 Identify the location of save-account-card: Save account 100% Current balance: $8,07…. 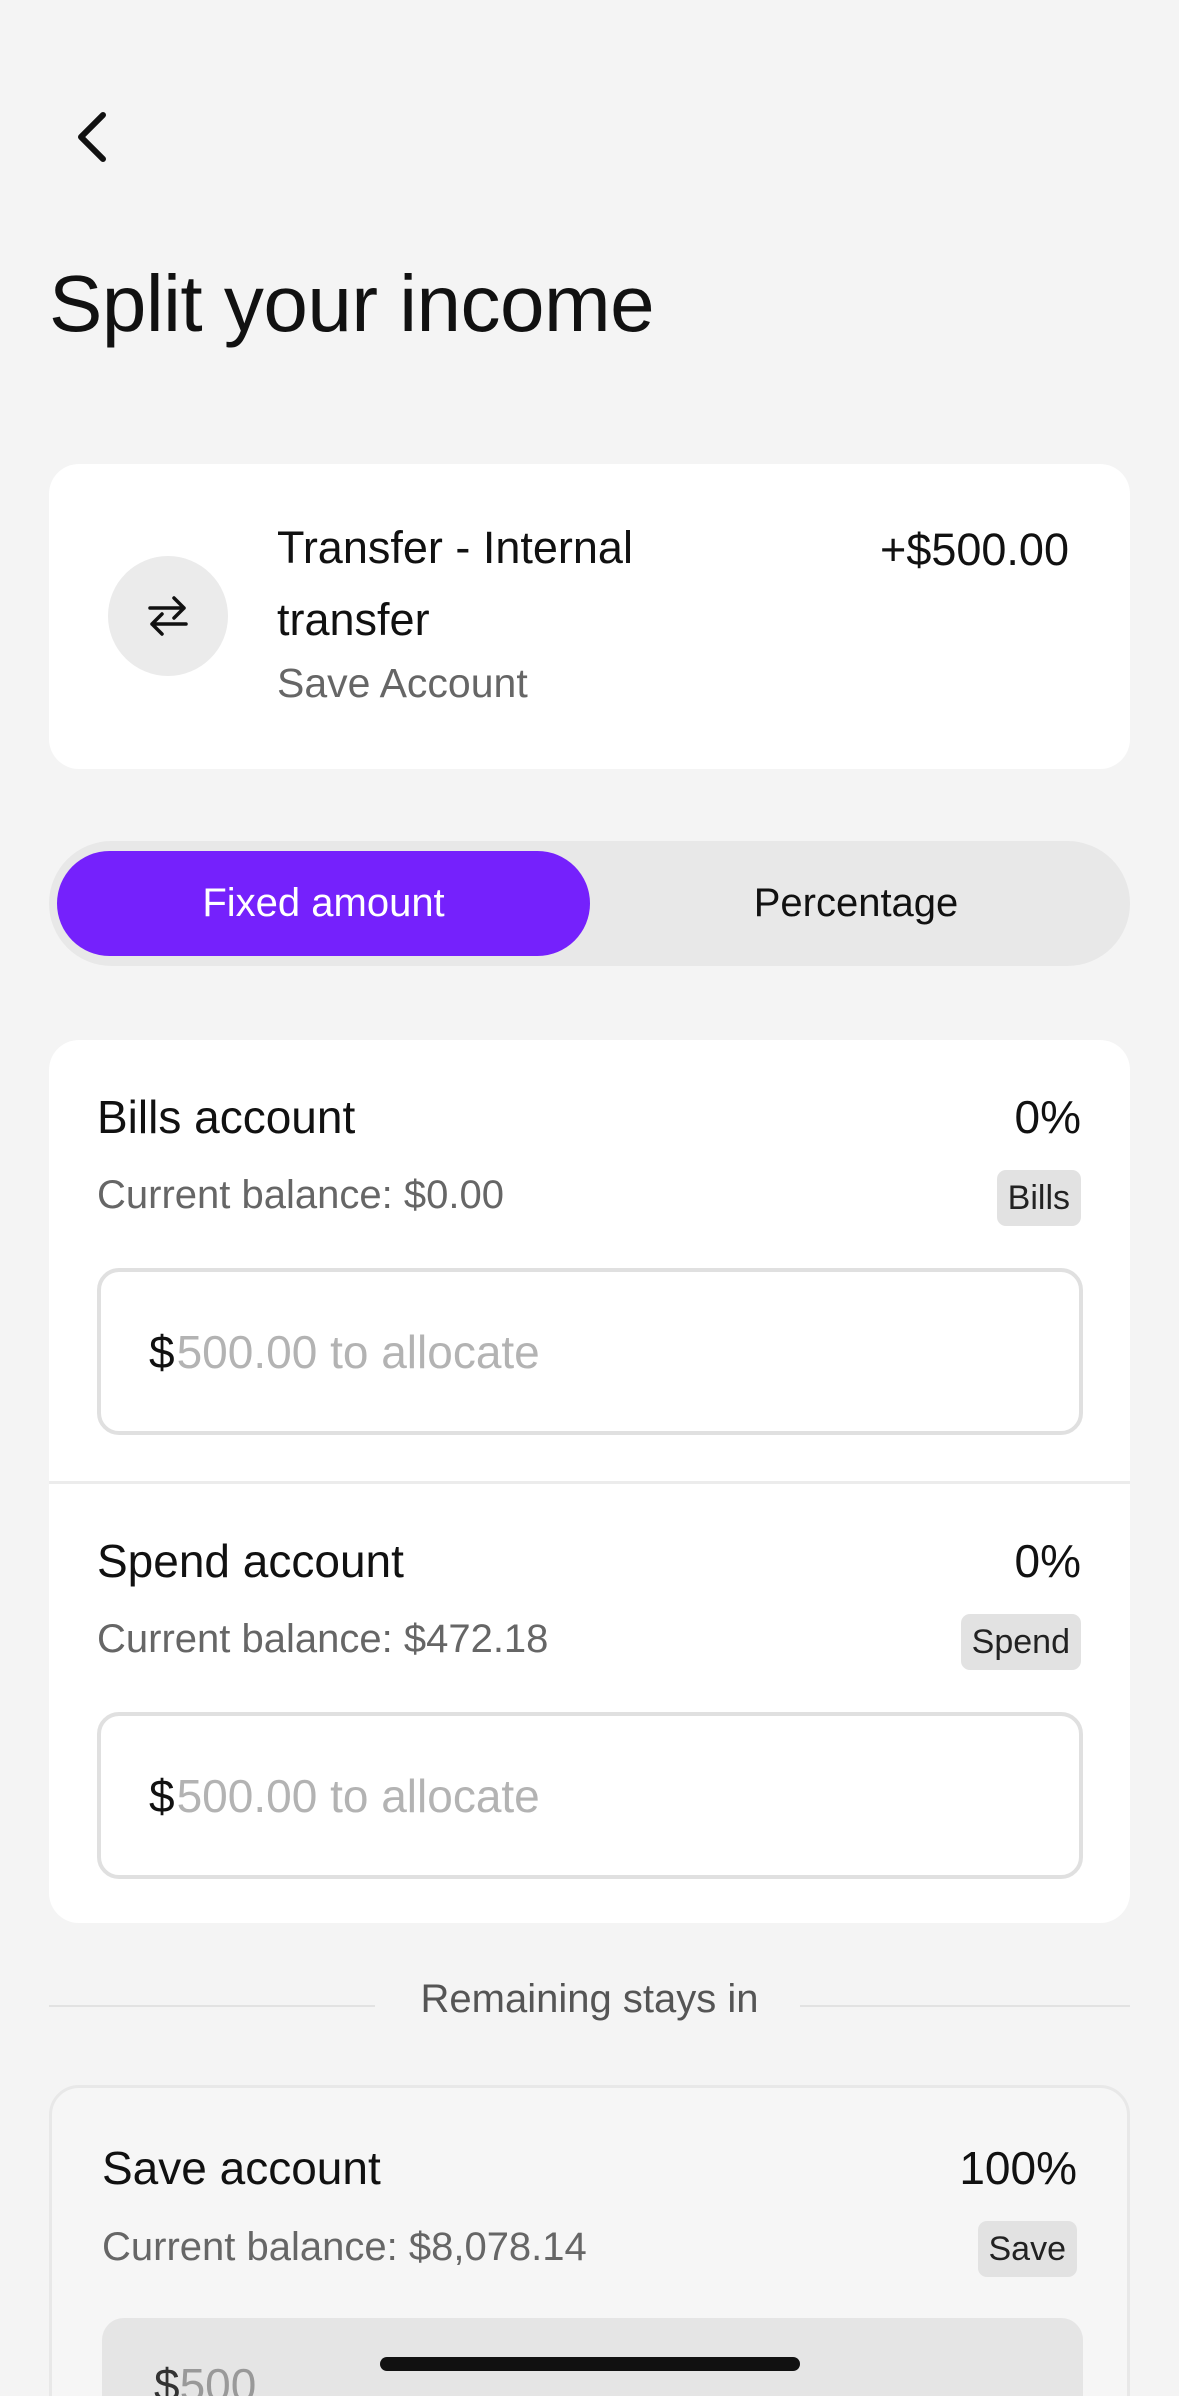
(589, 2240).